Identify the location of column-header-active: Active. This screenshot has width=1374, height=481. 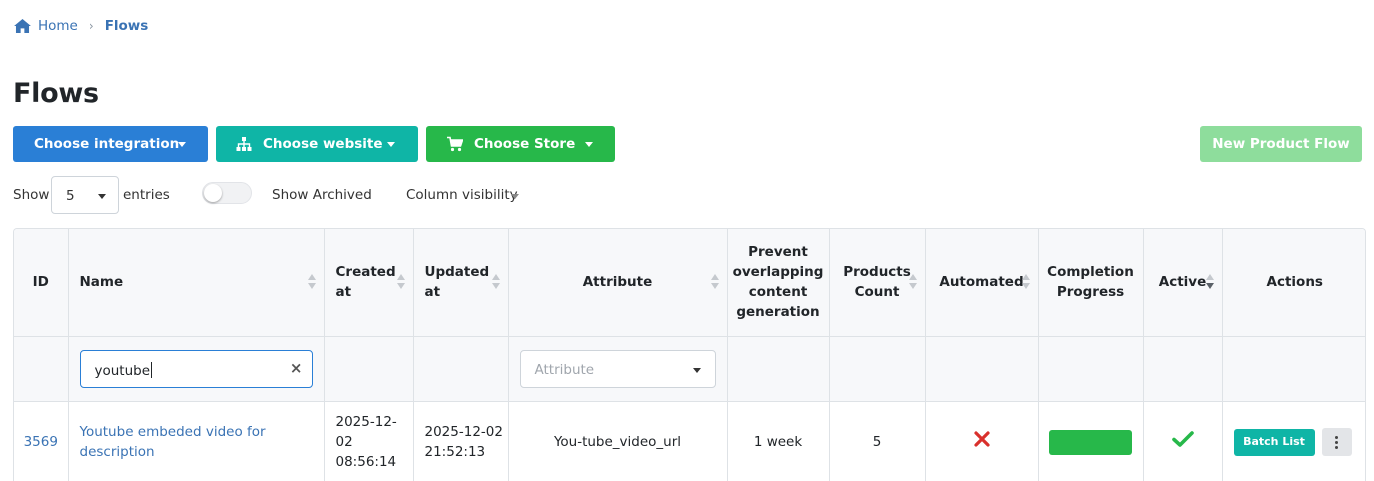
(1183, 283).